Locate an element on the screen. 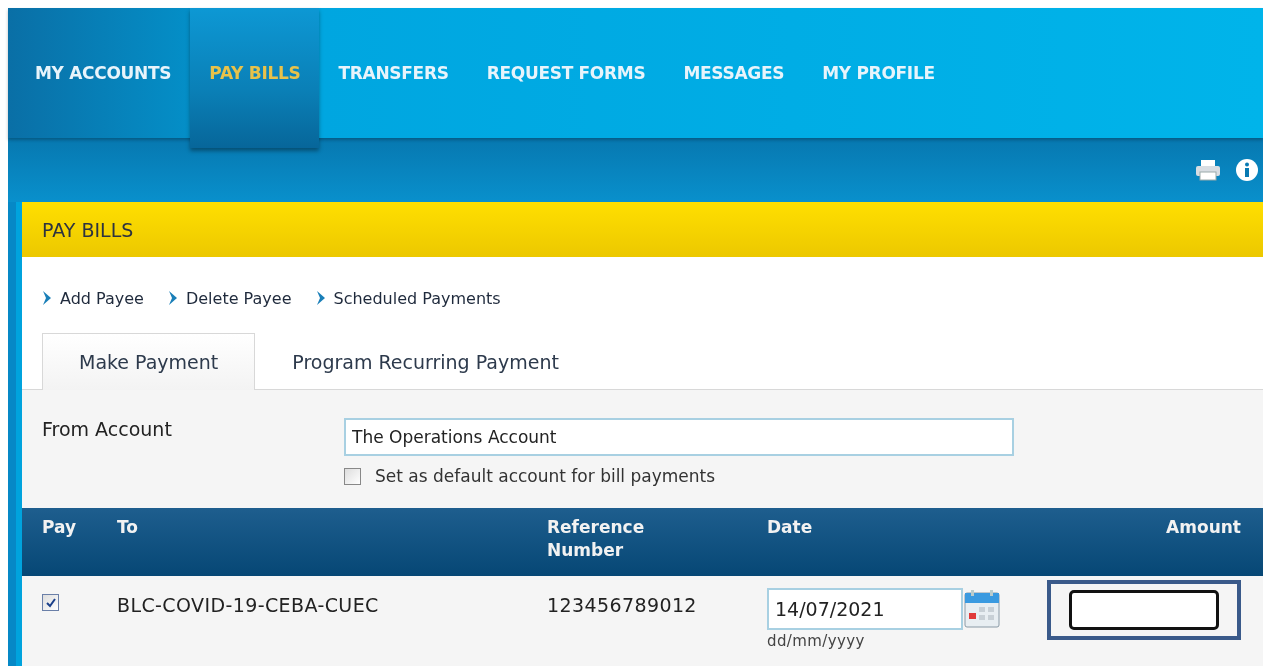  tab: Program Recurring Payment is located at coordinates (425, 361).